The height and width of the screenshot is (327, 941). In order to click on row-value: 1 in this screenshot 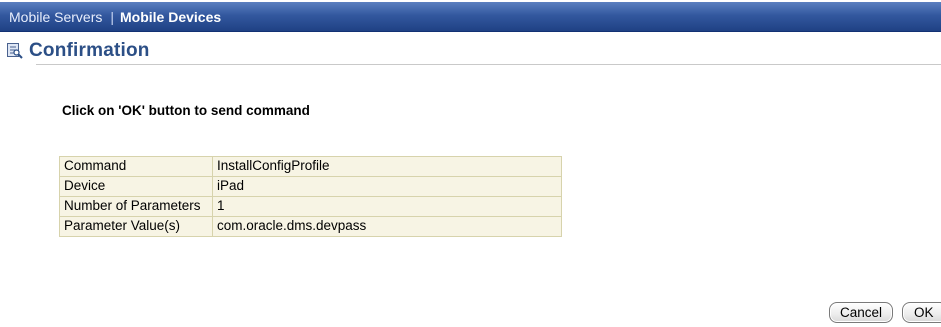, I will do `click(387, 206)`.